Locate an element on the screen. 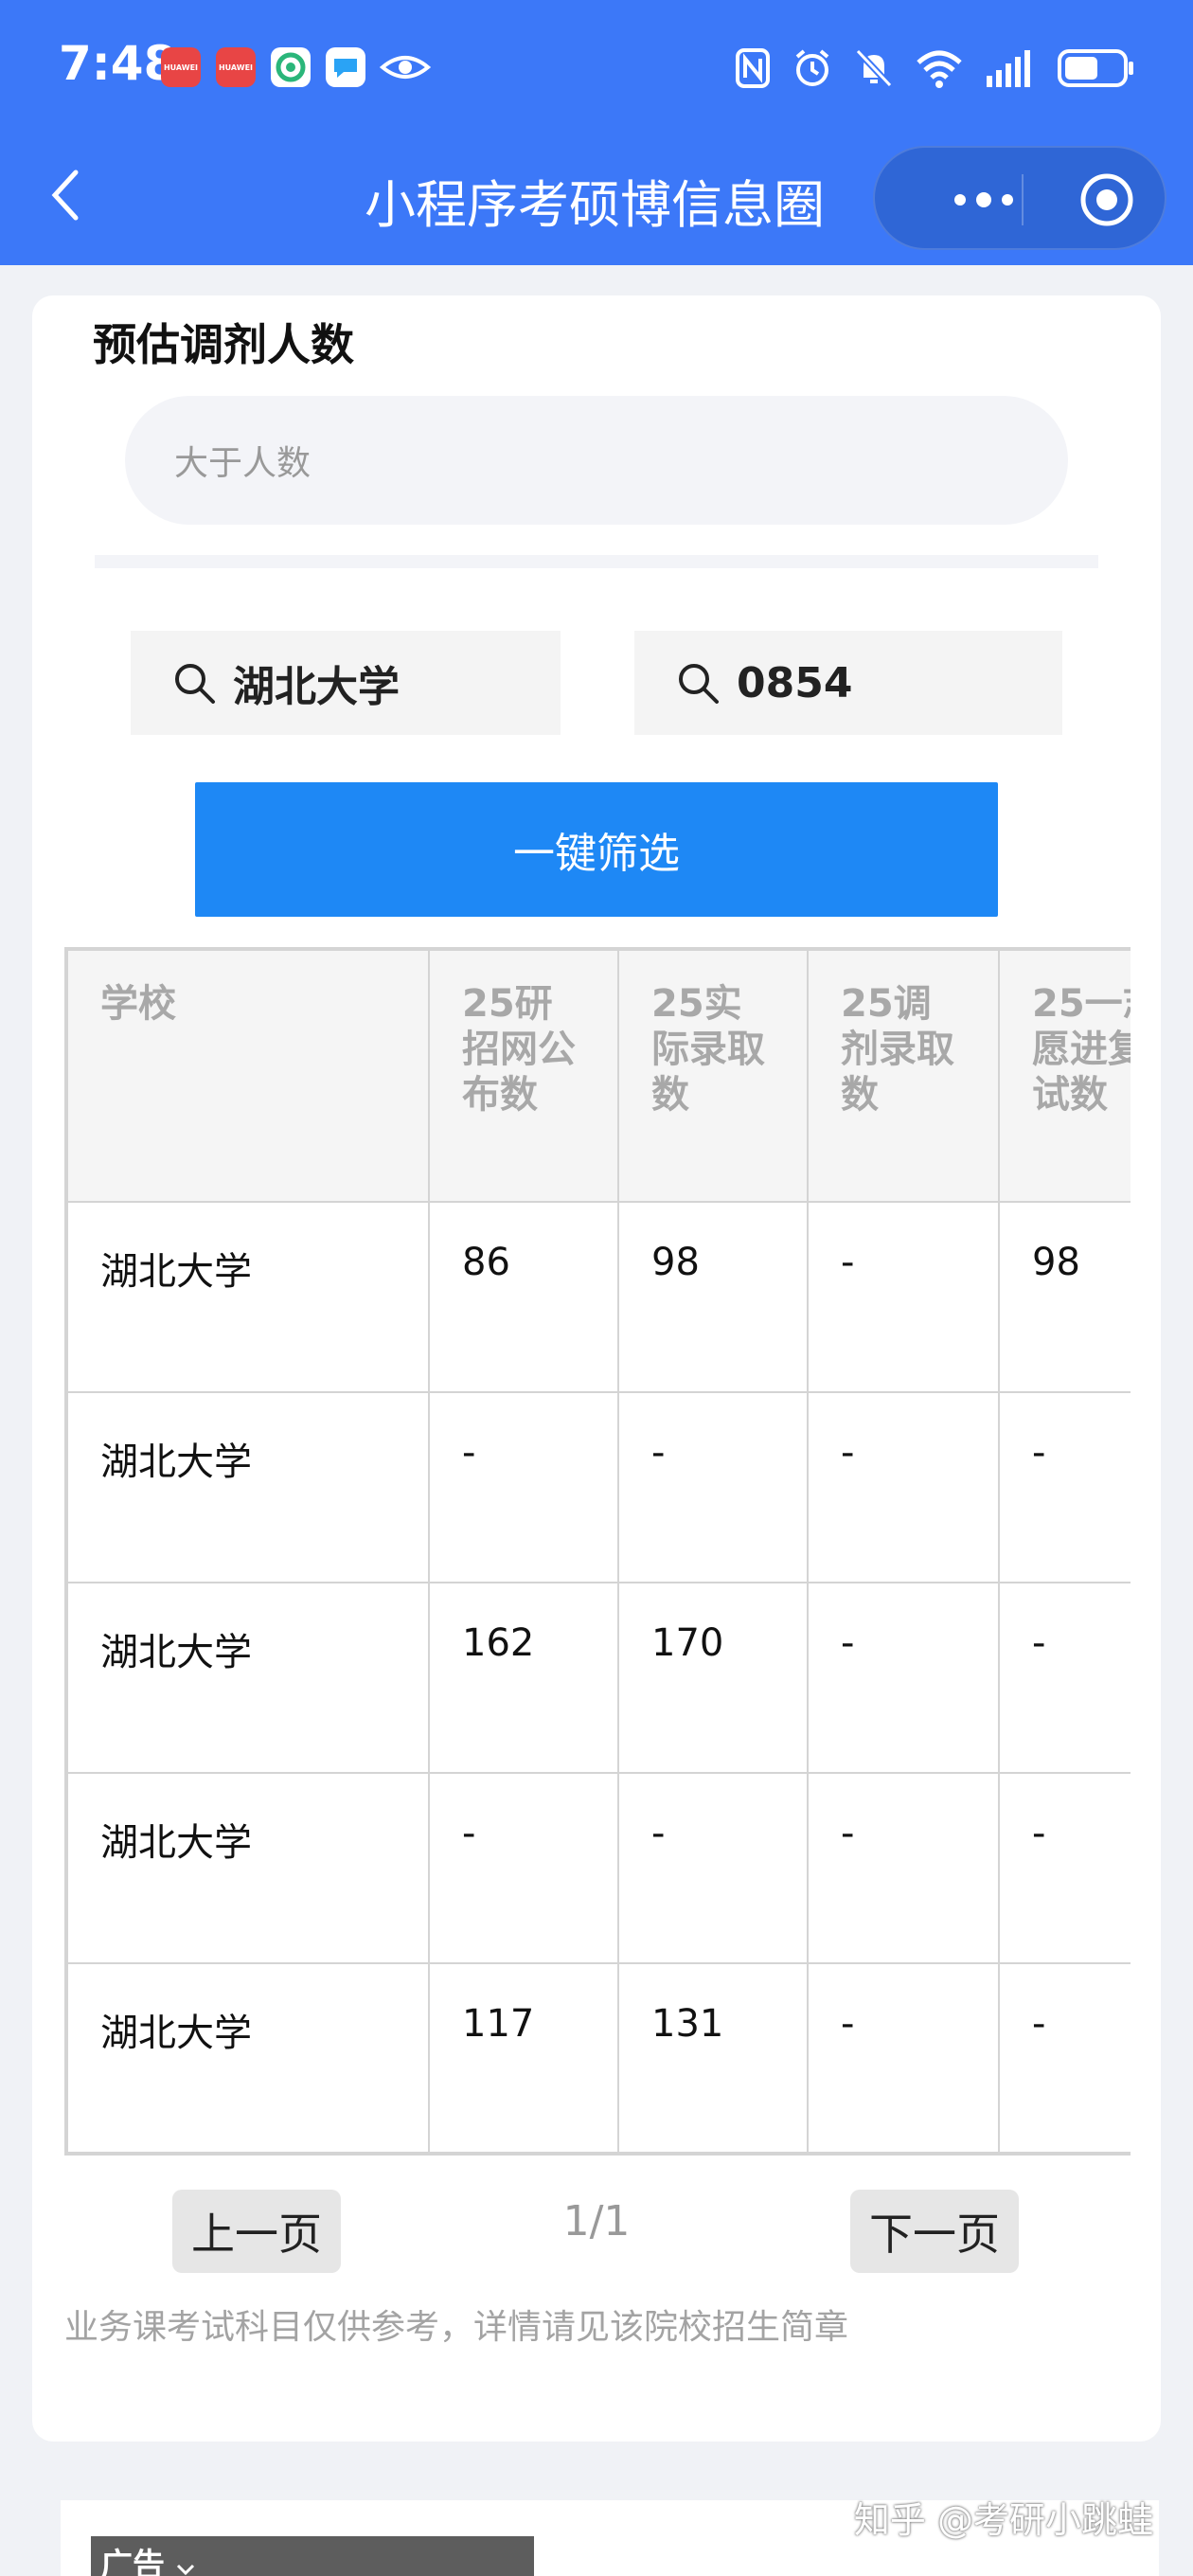 The width and height of the screenshot is (1193, 2576). section-title: 预估调剂人数 is located at coordinates (223, 344).